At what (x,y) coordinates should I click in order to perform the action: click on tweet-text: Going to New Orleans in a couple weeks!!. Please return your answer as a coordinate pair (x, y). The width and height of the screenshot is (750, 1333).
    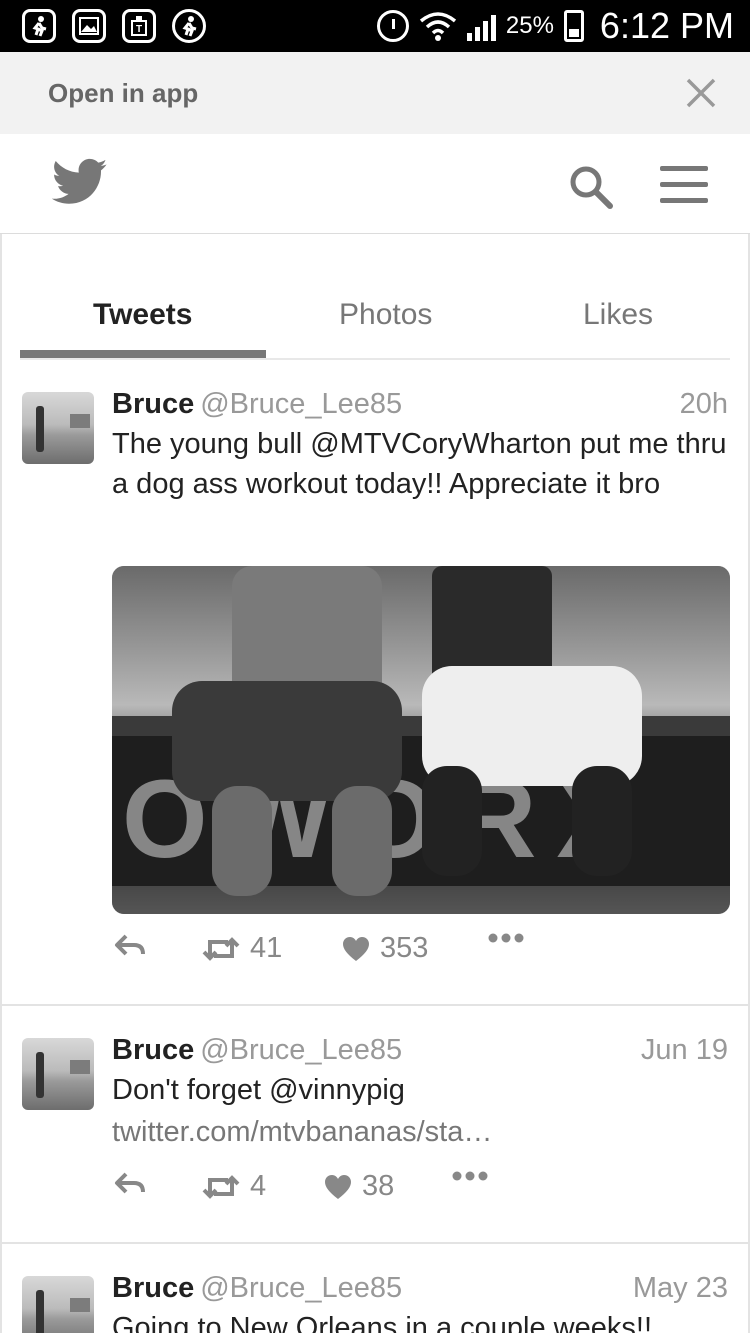
    Looking at the image, I should click on (382, 1322).